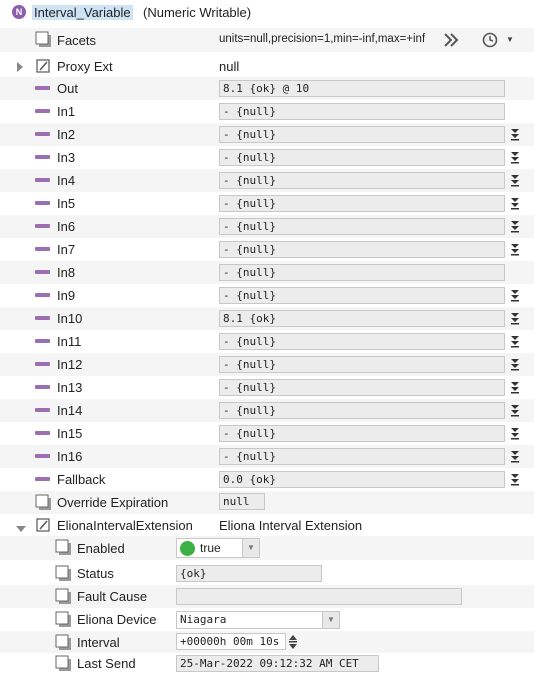 The height and width of the screenshot is (675, 534). What do you see at coordinates (66, 180) in the screenshot?
I see `slot-label: In4` at bounding box center [66, 180].